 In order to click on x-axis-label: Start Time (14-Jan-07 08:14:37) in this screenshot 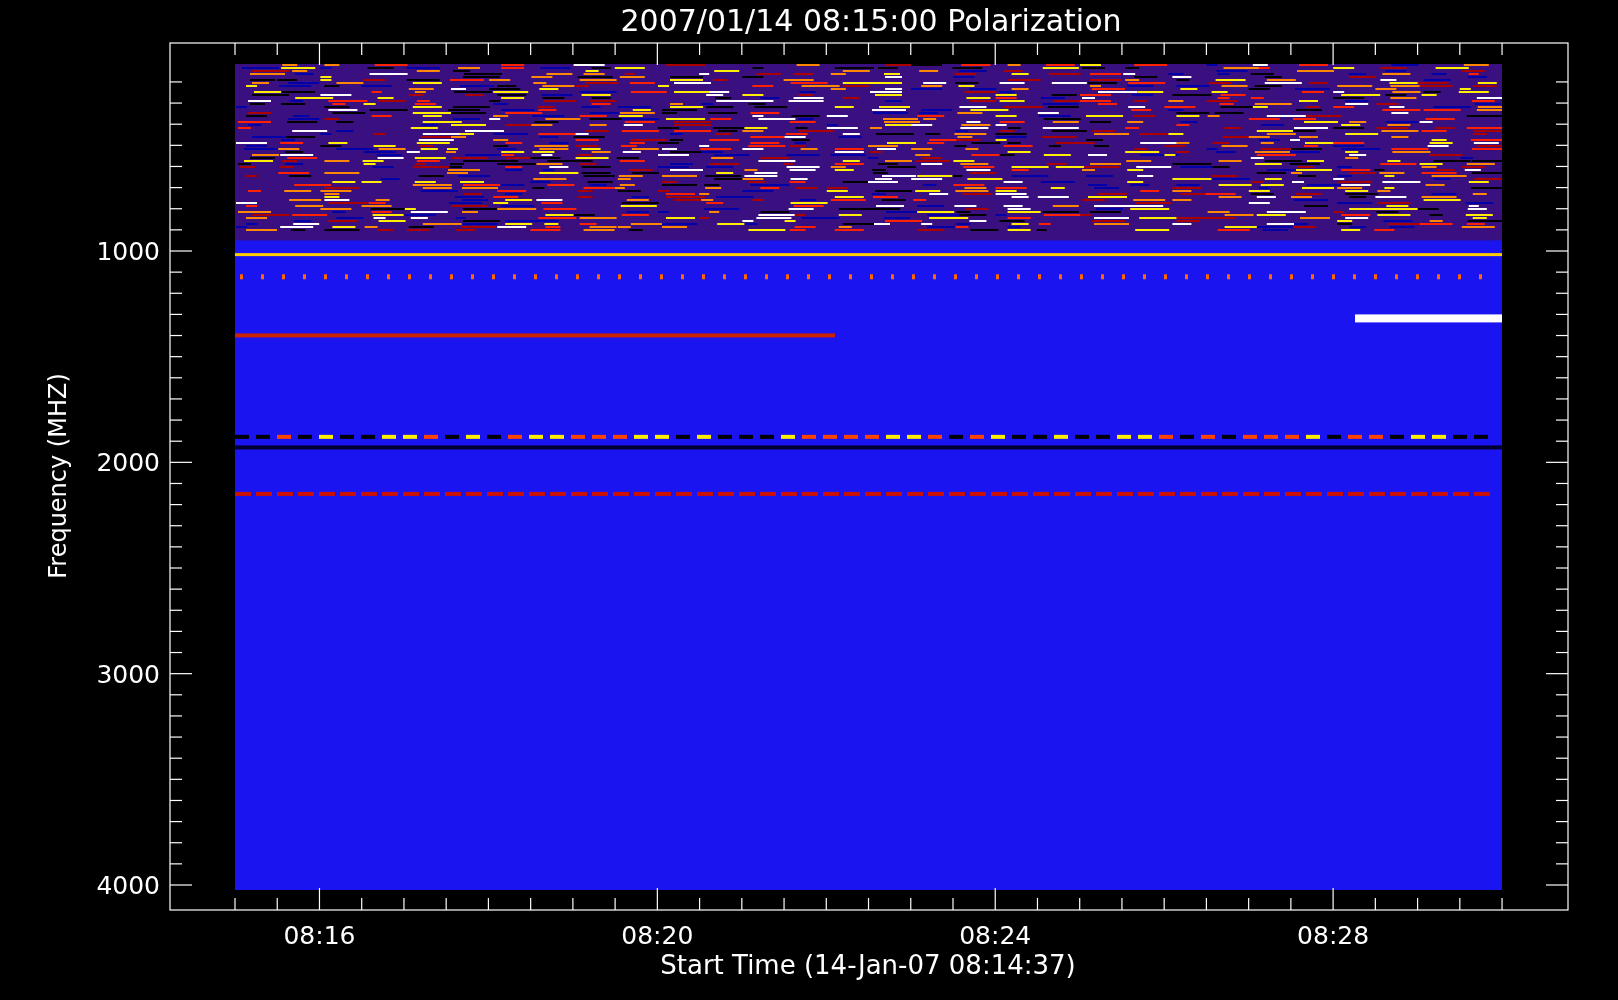, I will do `click(868, 965)`.